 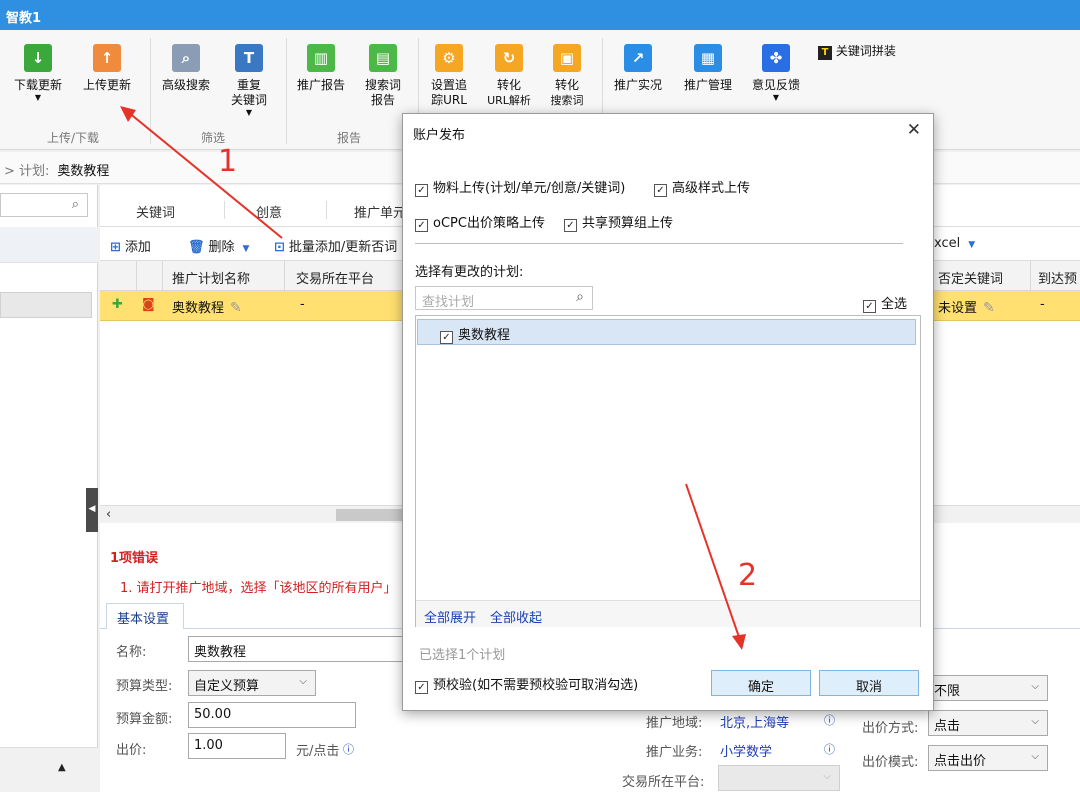 What do you see at coordinates (739, 642) in the screenshot?
I see `arrow-step2-head` at bounding box center [739, 642].